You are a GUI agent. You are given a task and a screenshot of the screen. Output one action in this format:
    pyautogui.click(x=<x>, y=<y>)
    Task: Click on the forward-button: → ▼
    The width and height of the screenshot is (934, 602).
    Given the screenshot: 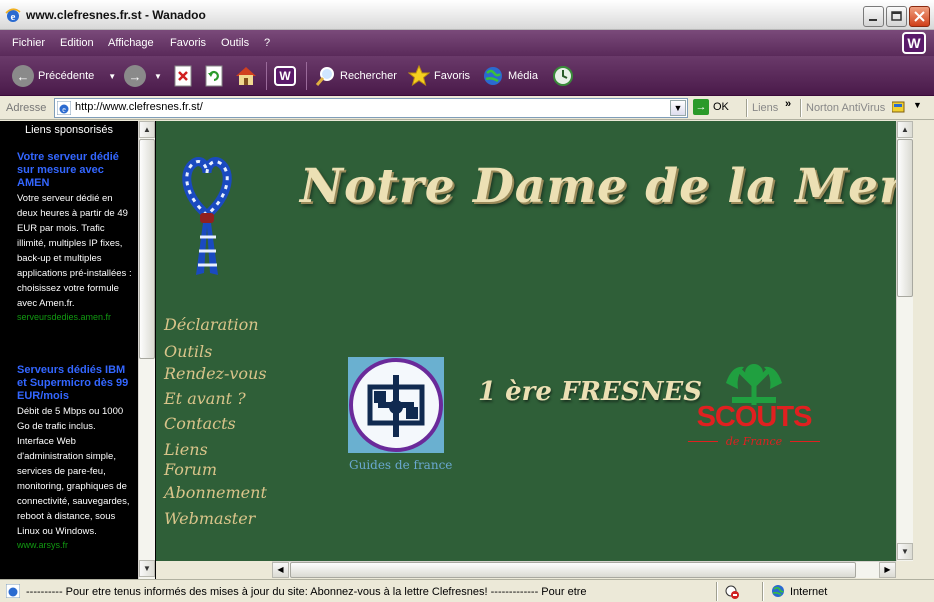 What is the action you would take?
    pyautogui.click(x=143, y=76)
    